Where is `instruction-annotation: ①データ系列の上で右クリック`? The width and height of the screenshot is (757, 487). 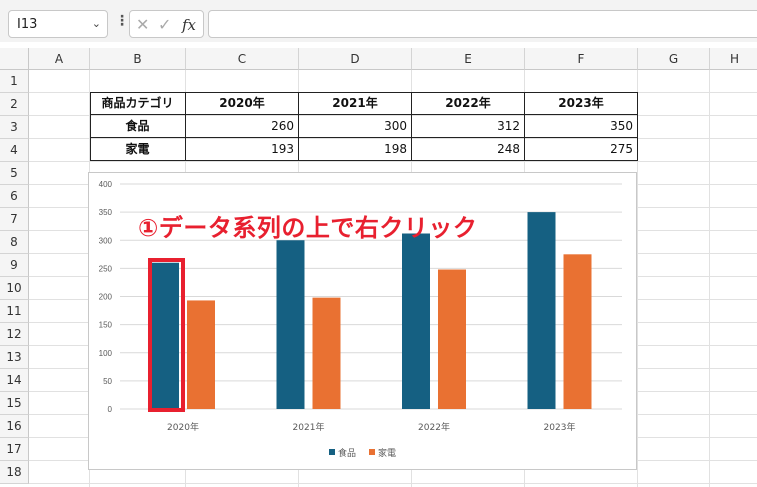
instruction-annotation: ①データ系列の上で右クリック is located at coordinates (308, 228).